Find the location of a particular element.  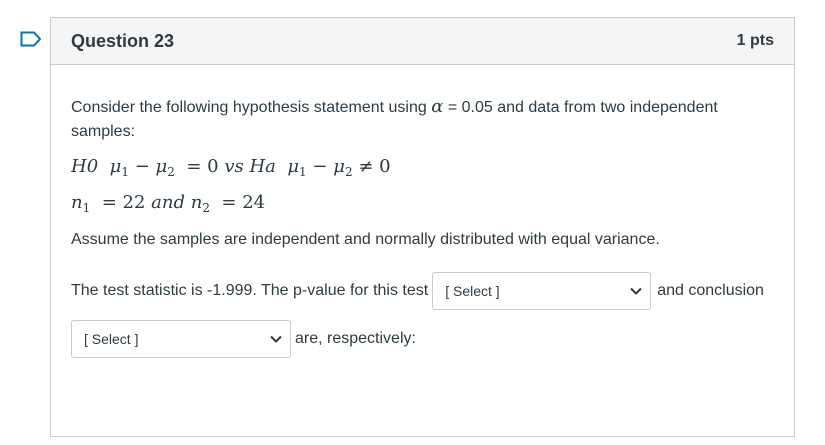

mu2-sub: 2 is located at coordinates (171, 172).